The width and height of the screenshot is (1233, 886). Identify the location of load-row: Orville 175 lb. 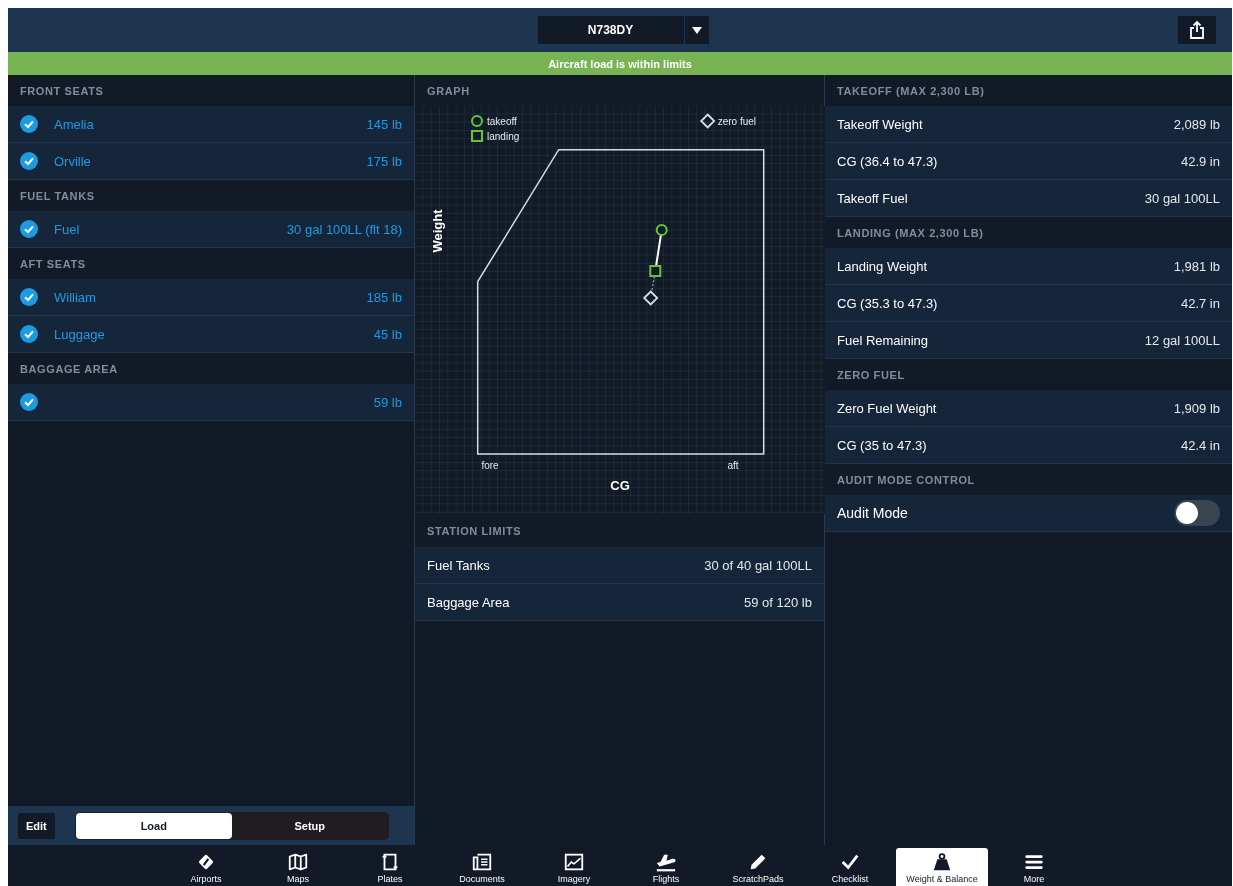
(211, 161).